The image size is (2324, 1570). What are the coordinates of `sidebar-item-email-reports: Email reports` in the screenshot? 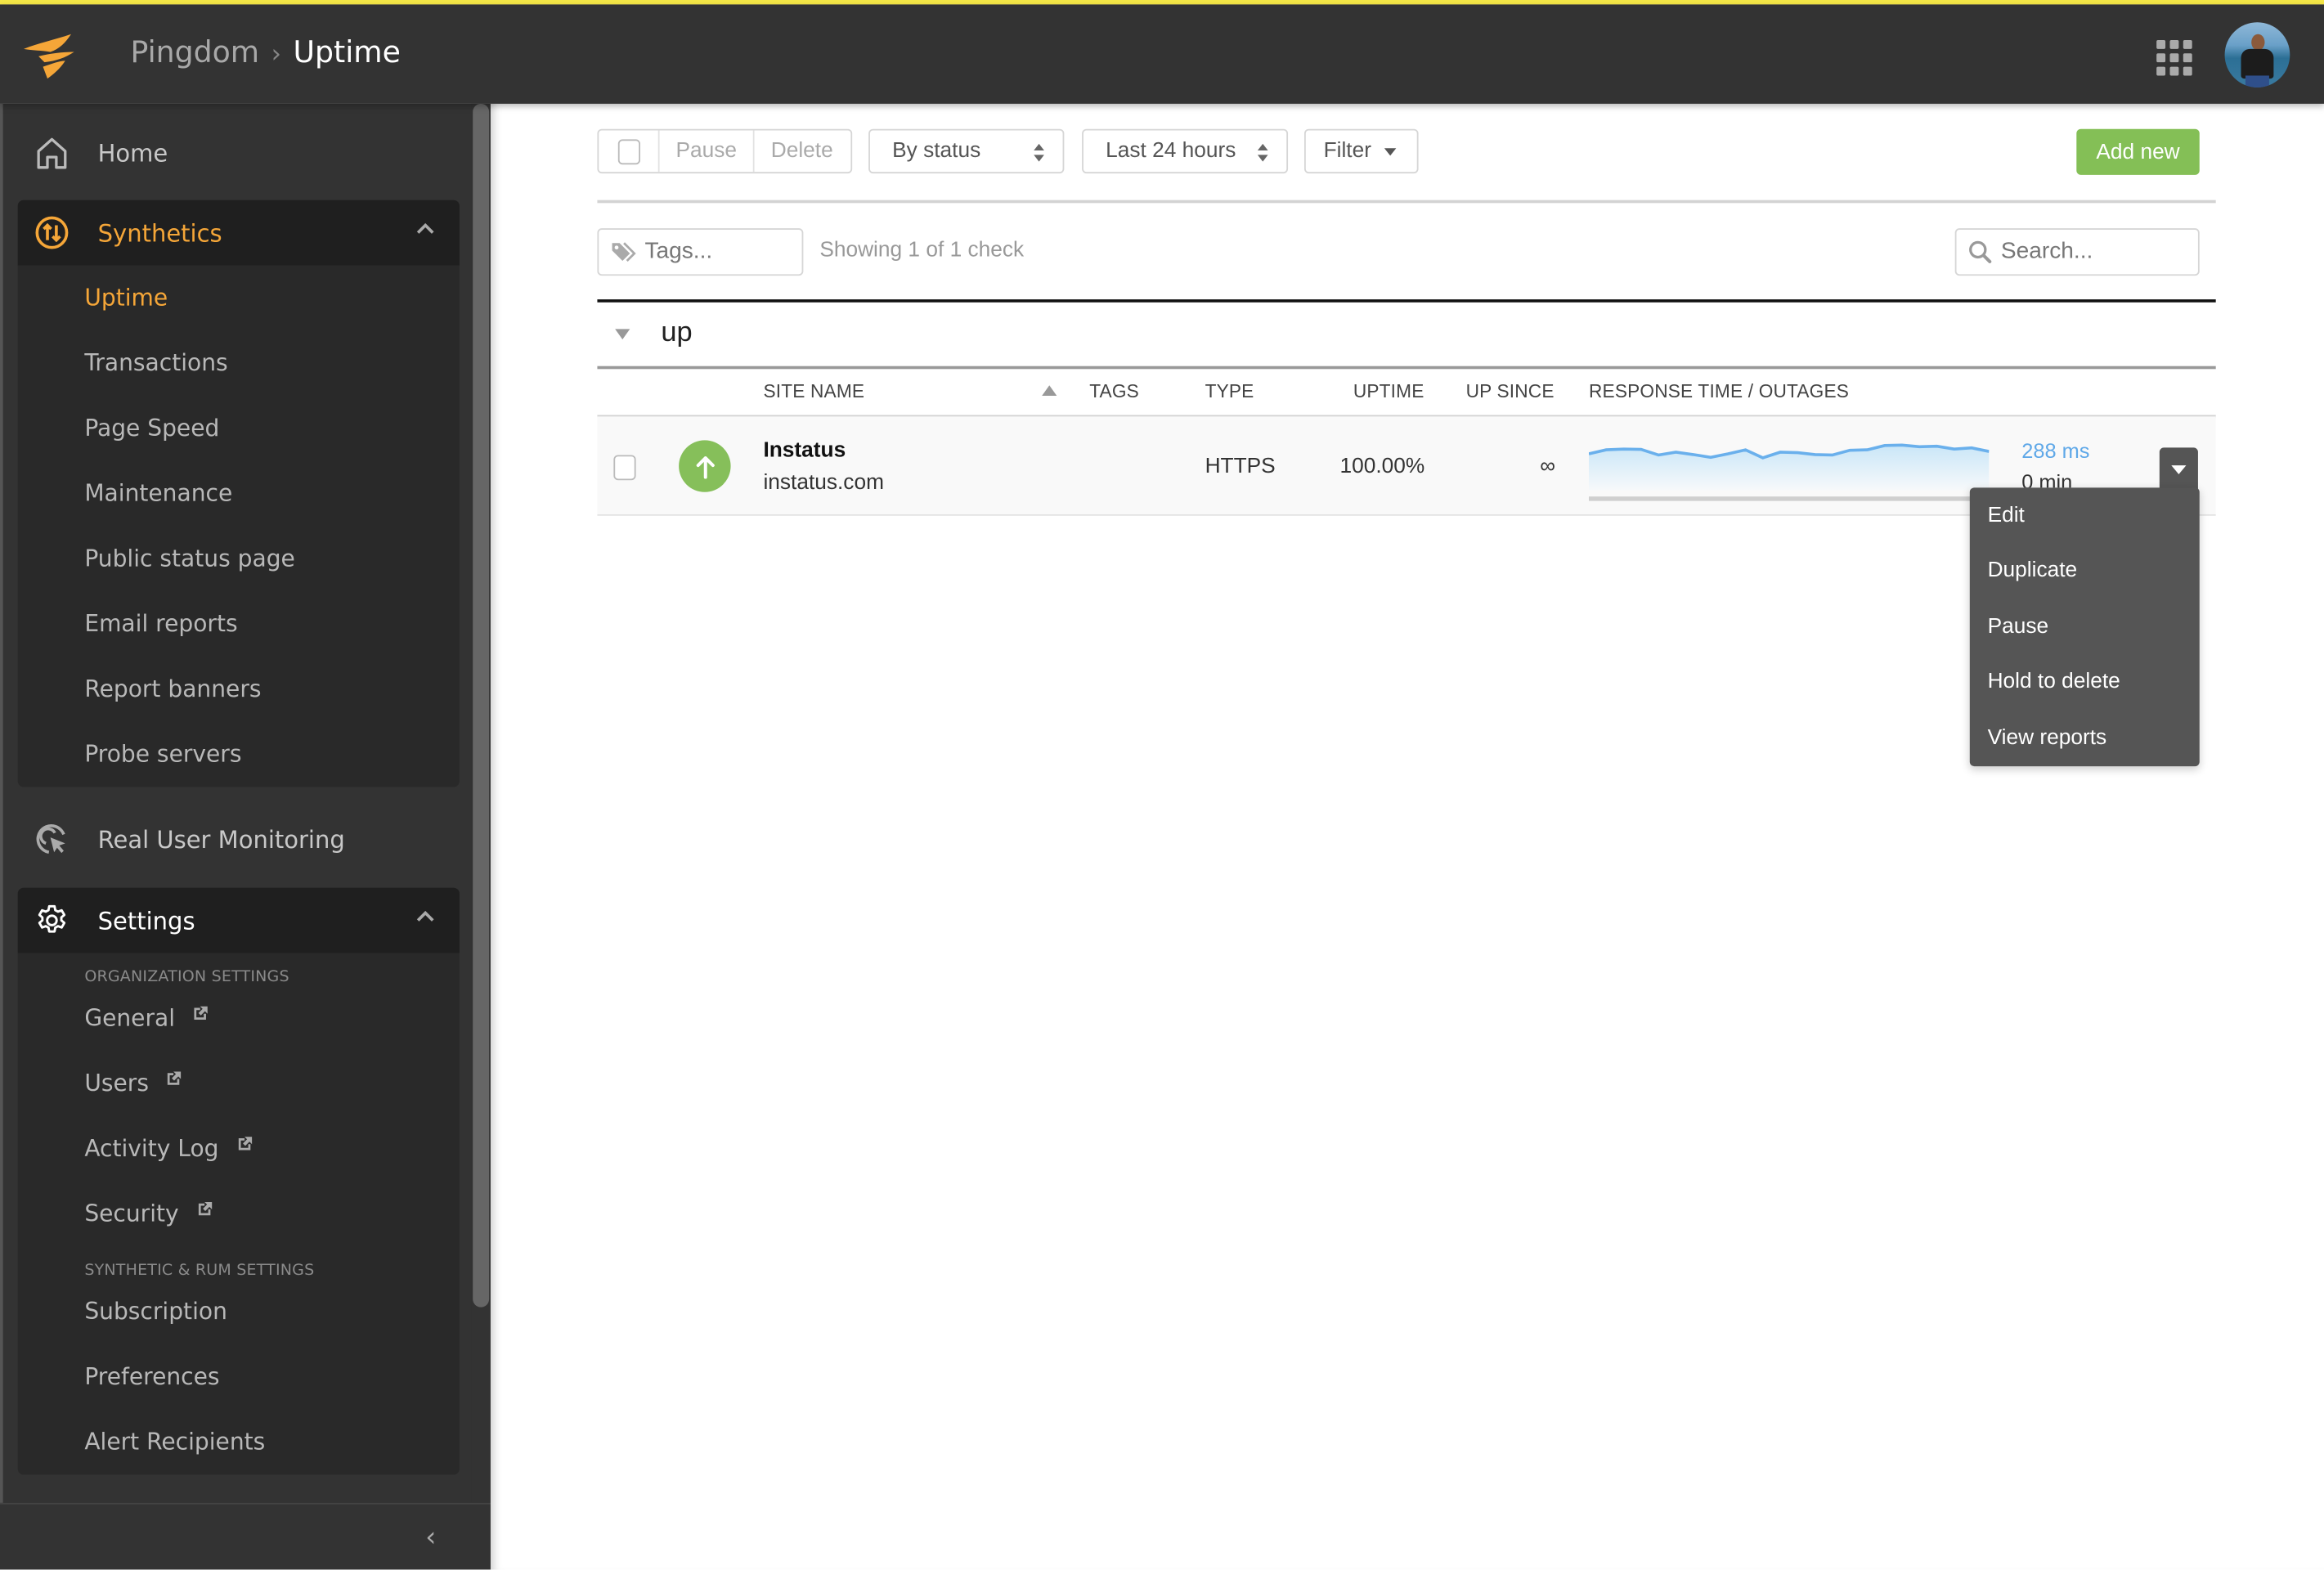 It's located at (239, 624).